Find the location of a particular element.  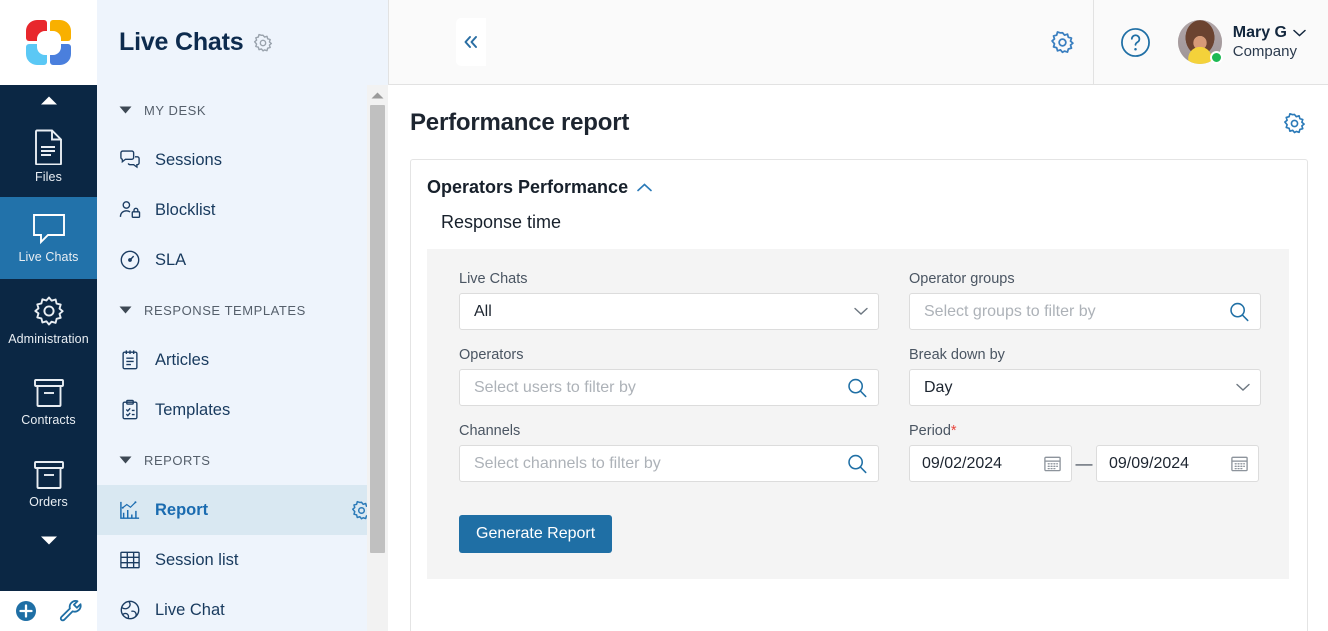

field-label: Operator groups is located at coordinates (962, 279).